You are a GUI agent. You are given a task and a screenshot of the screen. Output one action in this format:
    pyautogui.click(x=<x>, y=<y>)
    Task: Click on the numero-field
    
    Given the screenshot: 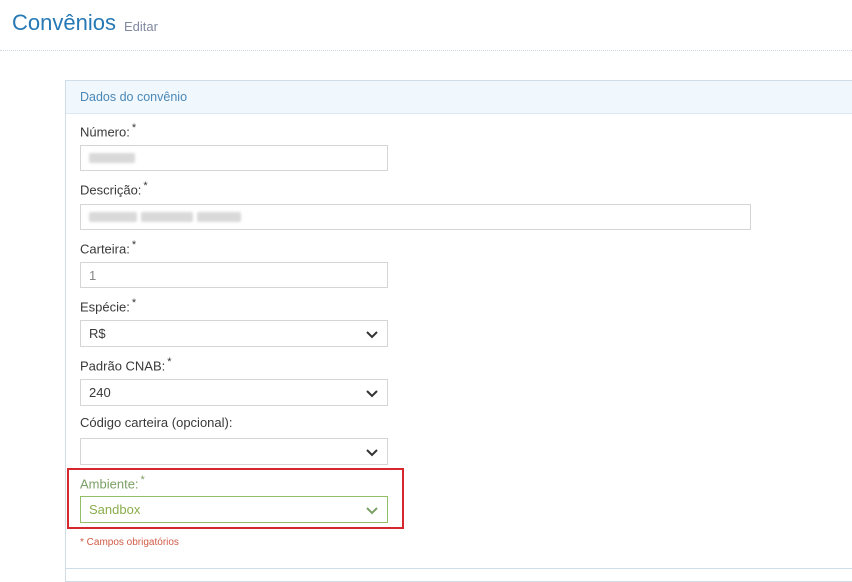 What is the action you would take?
    pyautogui.click(x=234, y=158)
    